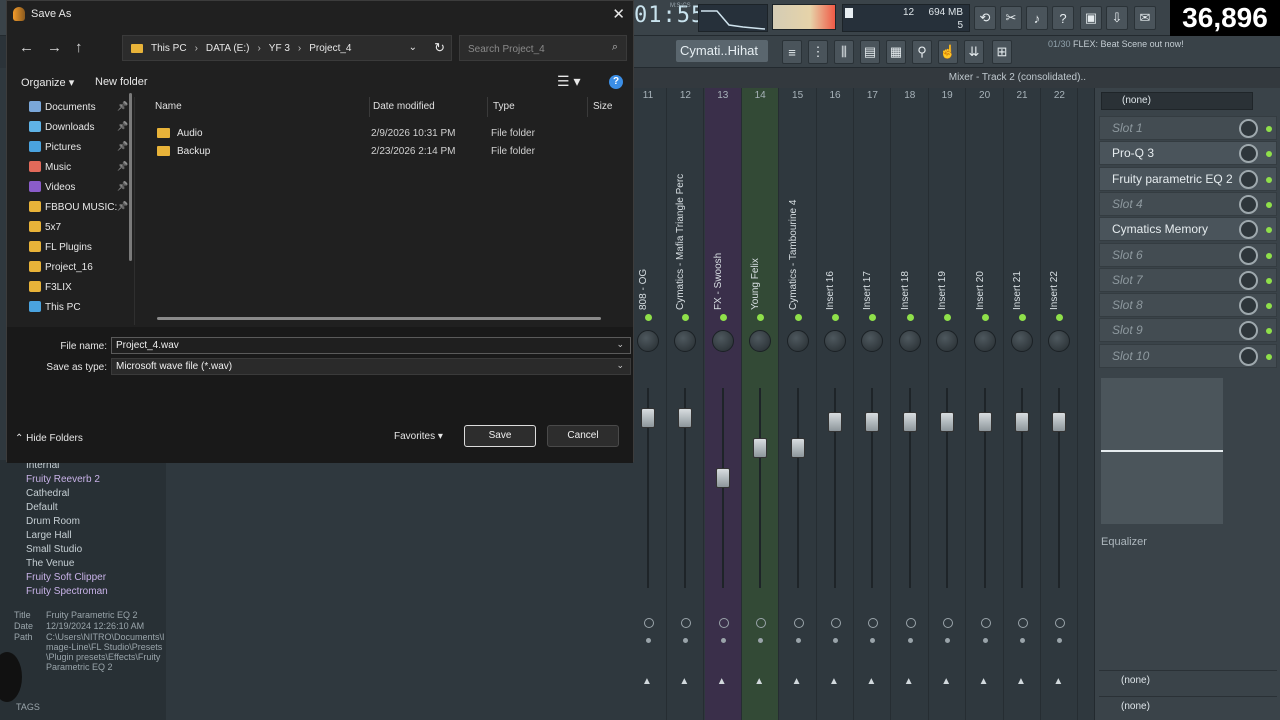 Image resolution: width=1280 pixels, height=720 pixels. What do you see at coordinates (79, 47) in the screenshot?
I see `up-arrow-icon: ↑` at bounding box center [79, 47].